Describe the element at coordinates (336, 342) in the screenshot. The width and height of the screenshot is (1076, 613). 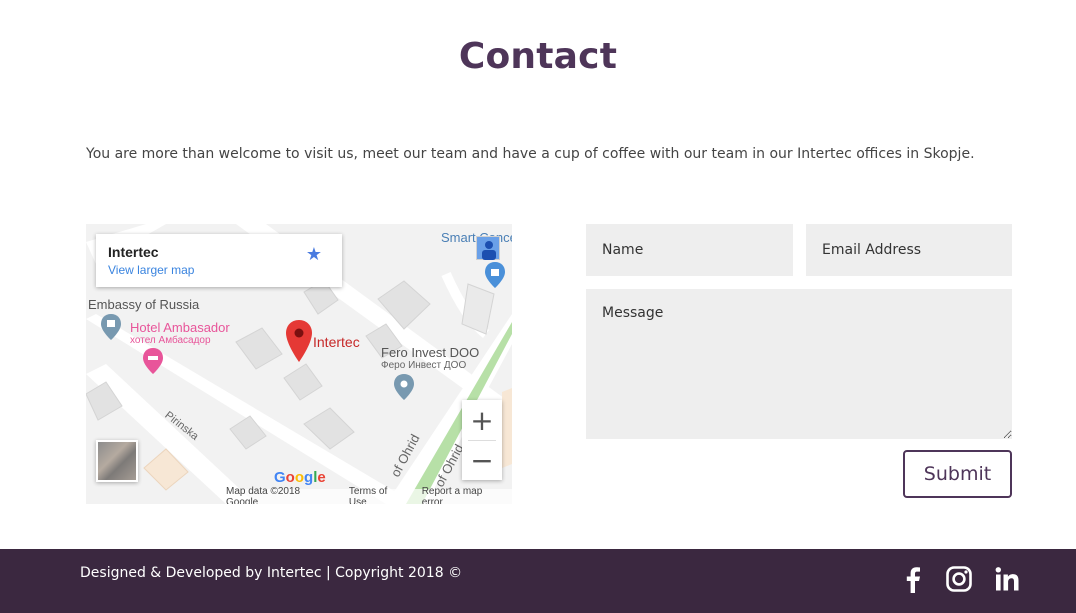
I see `marker-label: Intertec` at that location.